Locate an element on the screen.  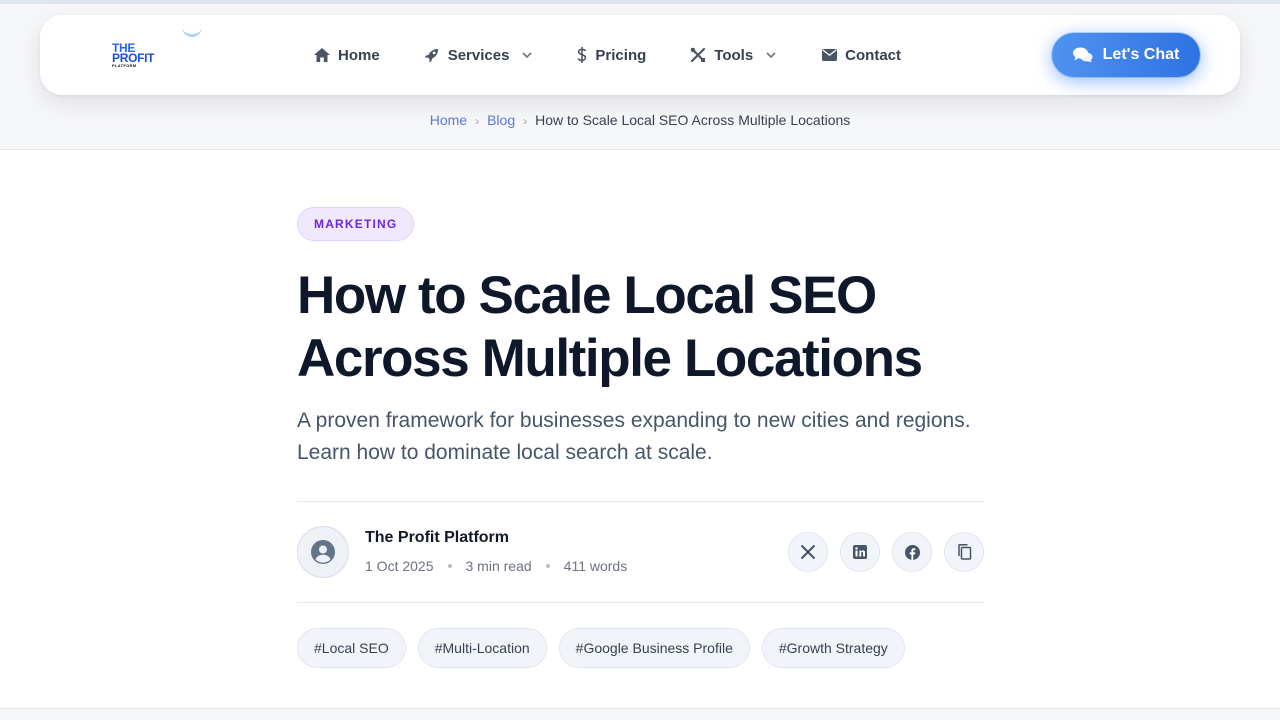
lets-chat-button: Let's Chat is located at coordinates (1126, 55).